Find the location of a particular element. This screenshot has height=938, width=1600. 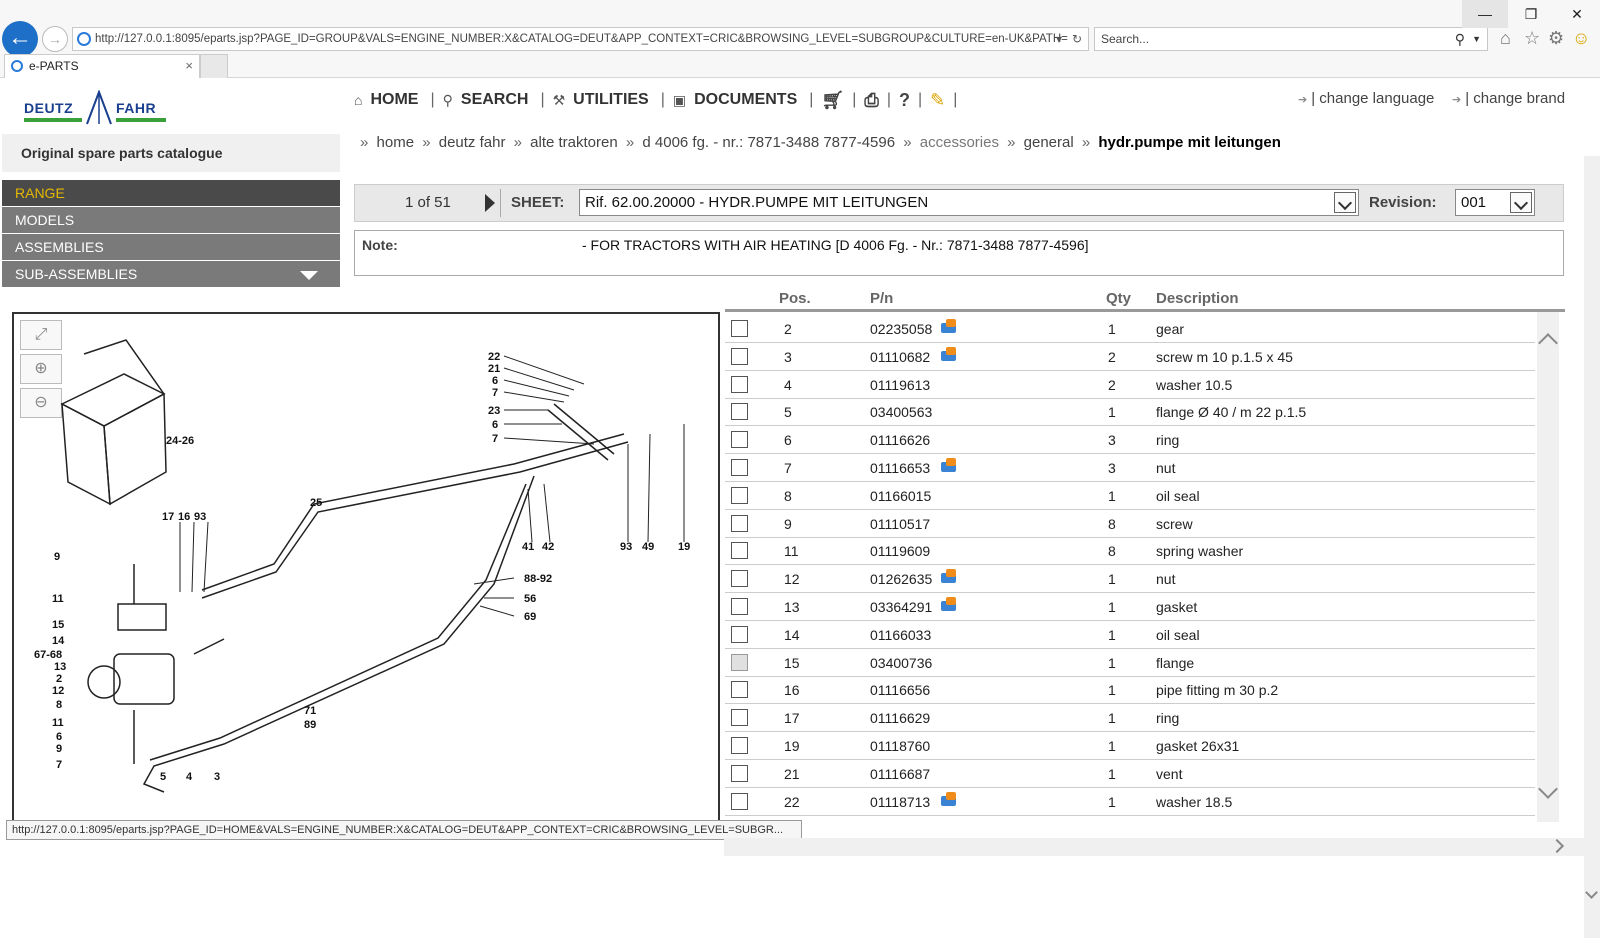

breadcrumb-assembly: accessories is located at coordinates (959, 142).